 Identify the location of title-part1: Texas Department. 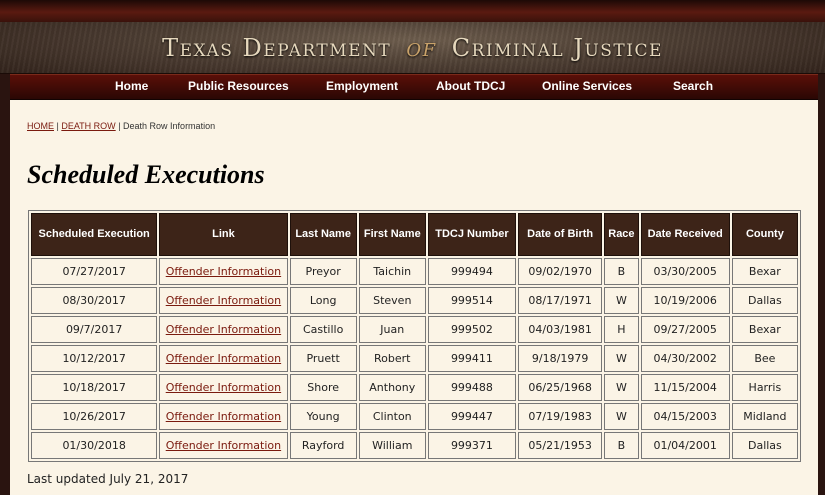
(277, 48).